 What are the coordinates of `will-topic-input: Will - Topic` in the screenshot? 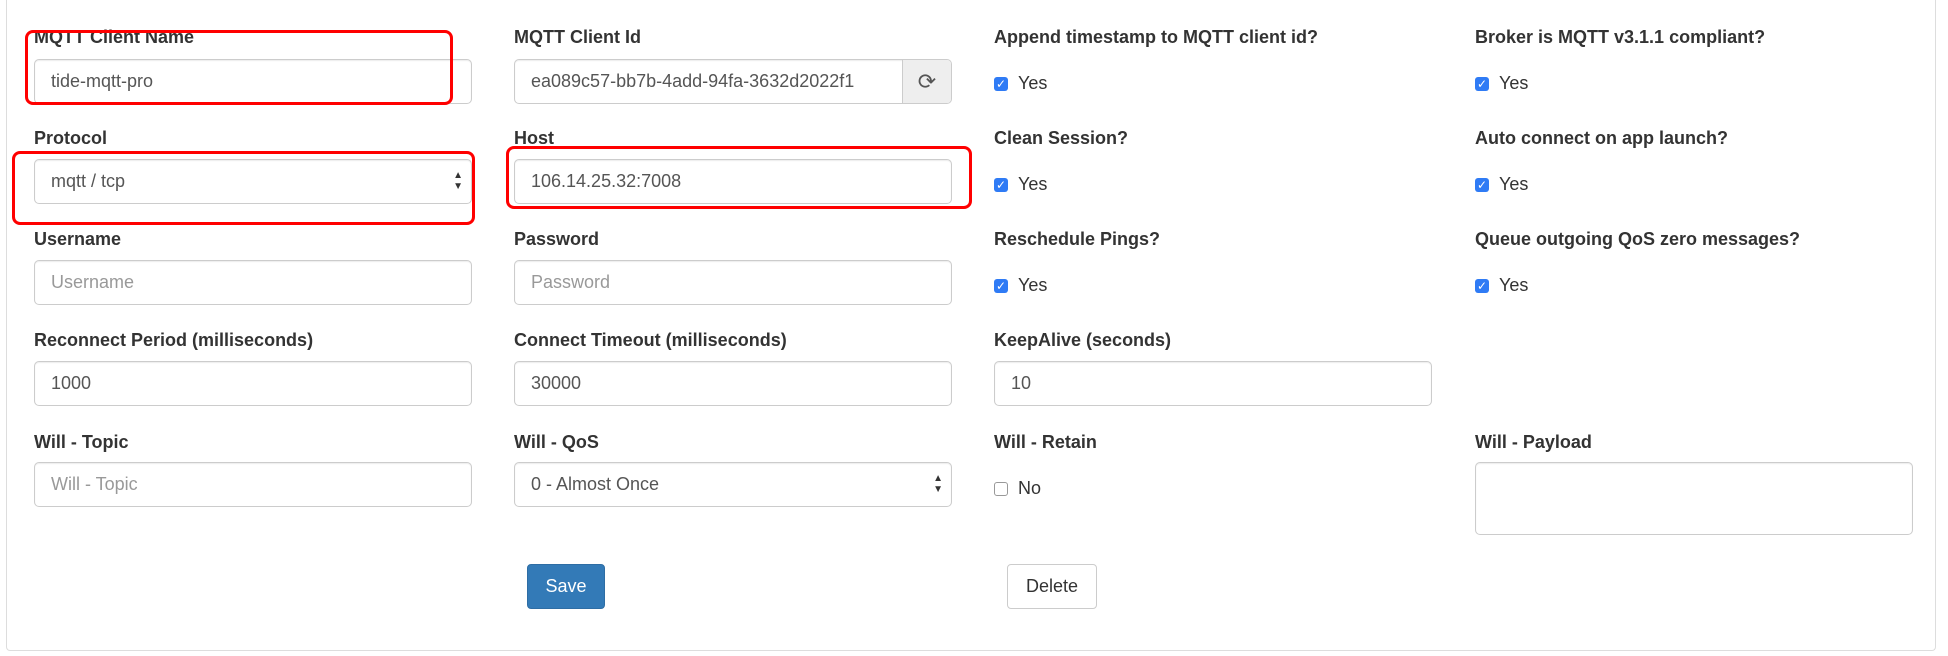 It's located at (253, 484).